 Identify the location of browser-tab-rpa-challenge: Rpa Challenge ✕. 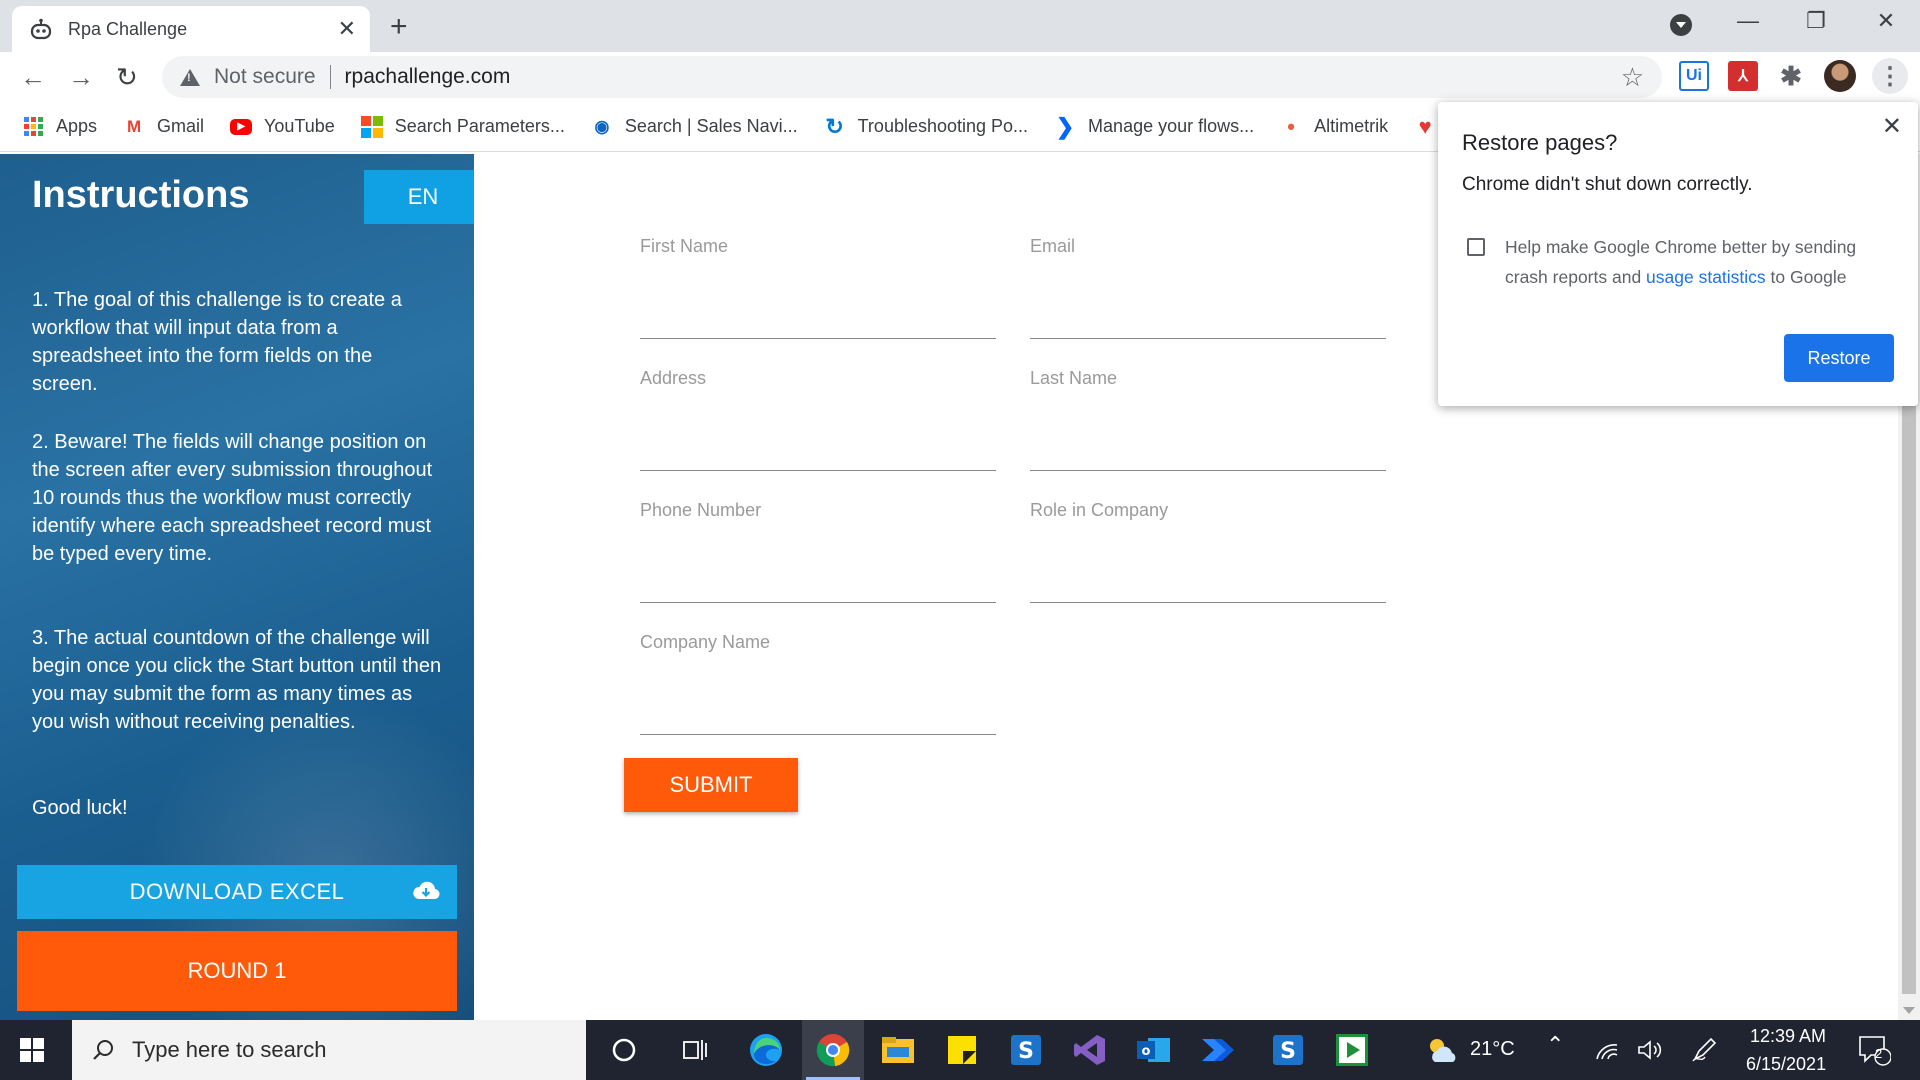
(191, 29).